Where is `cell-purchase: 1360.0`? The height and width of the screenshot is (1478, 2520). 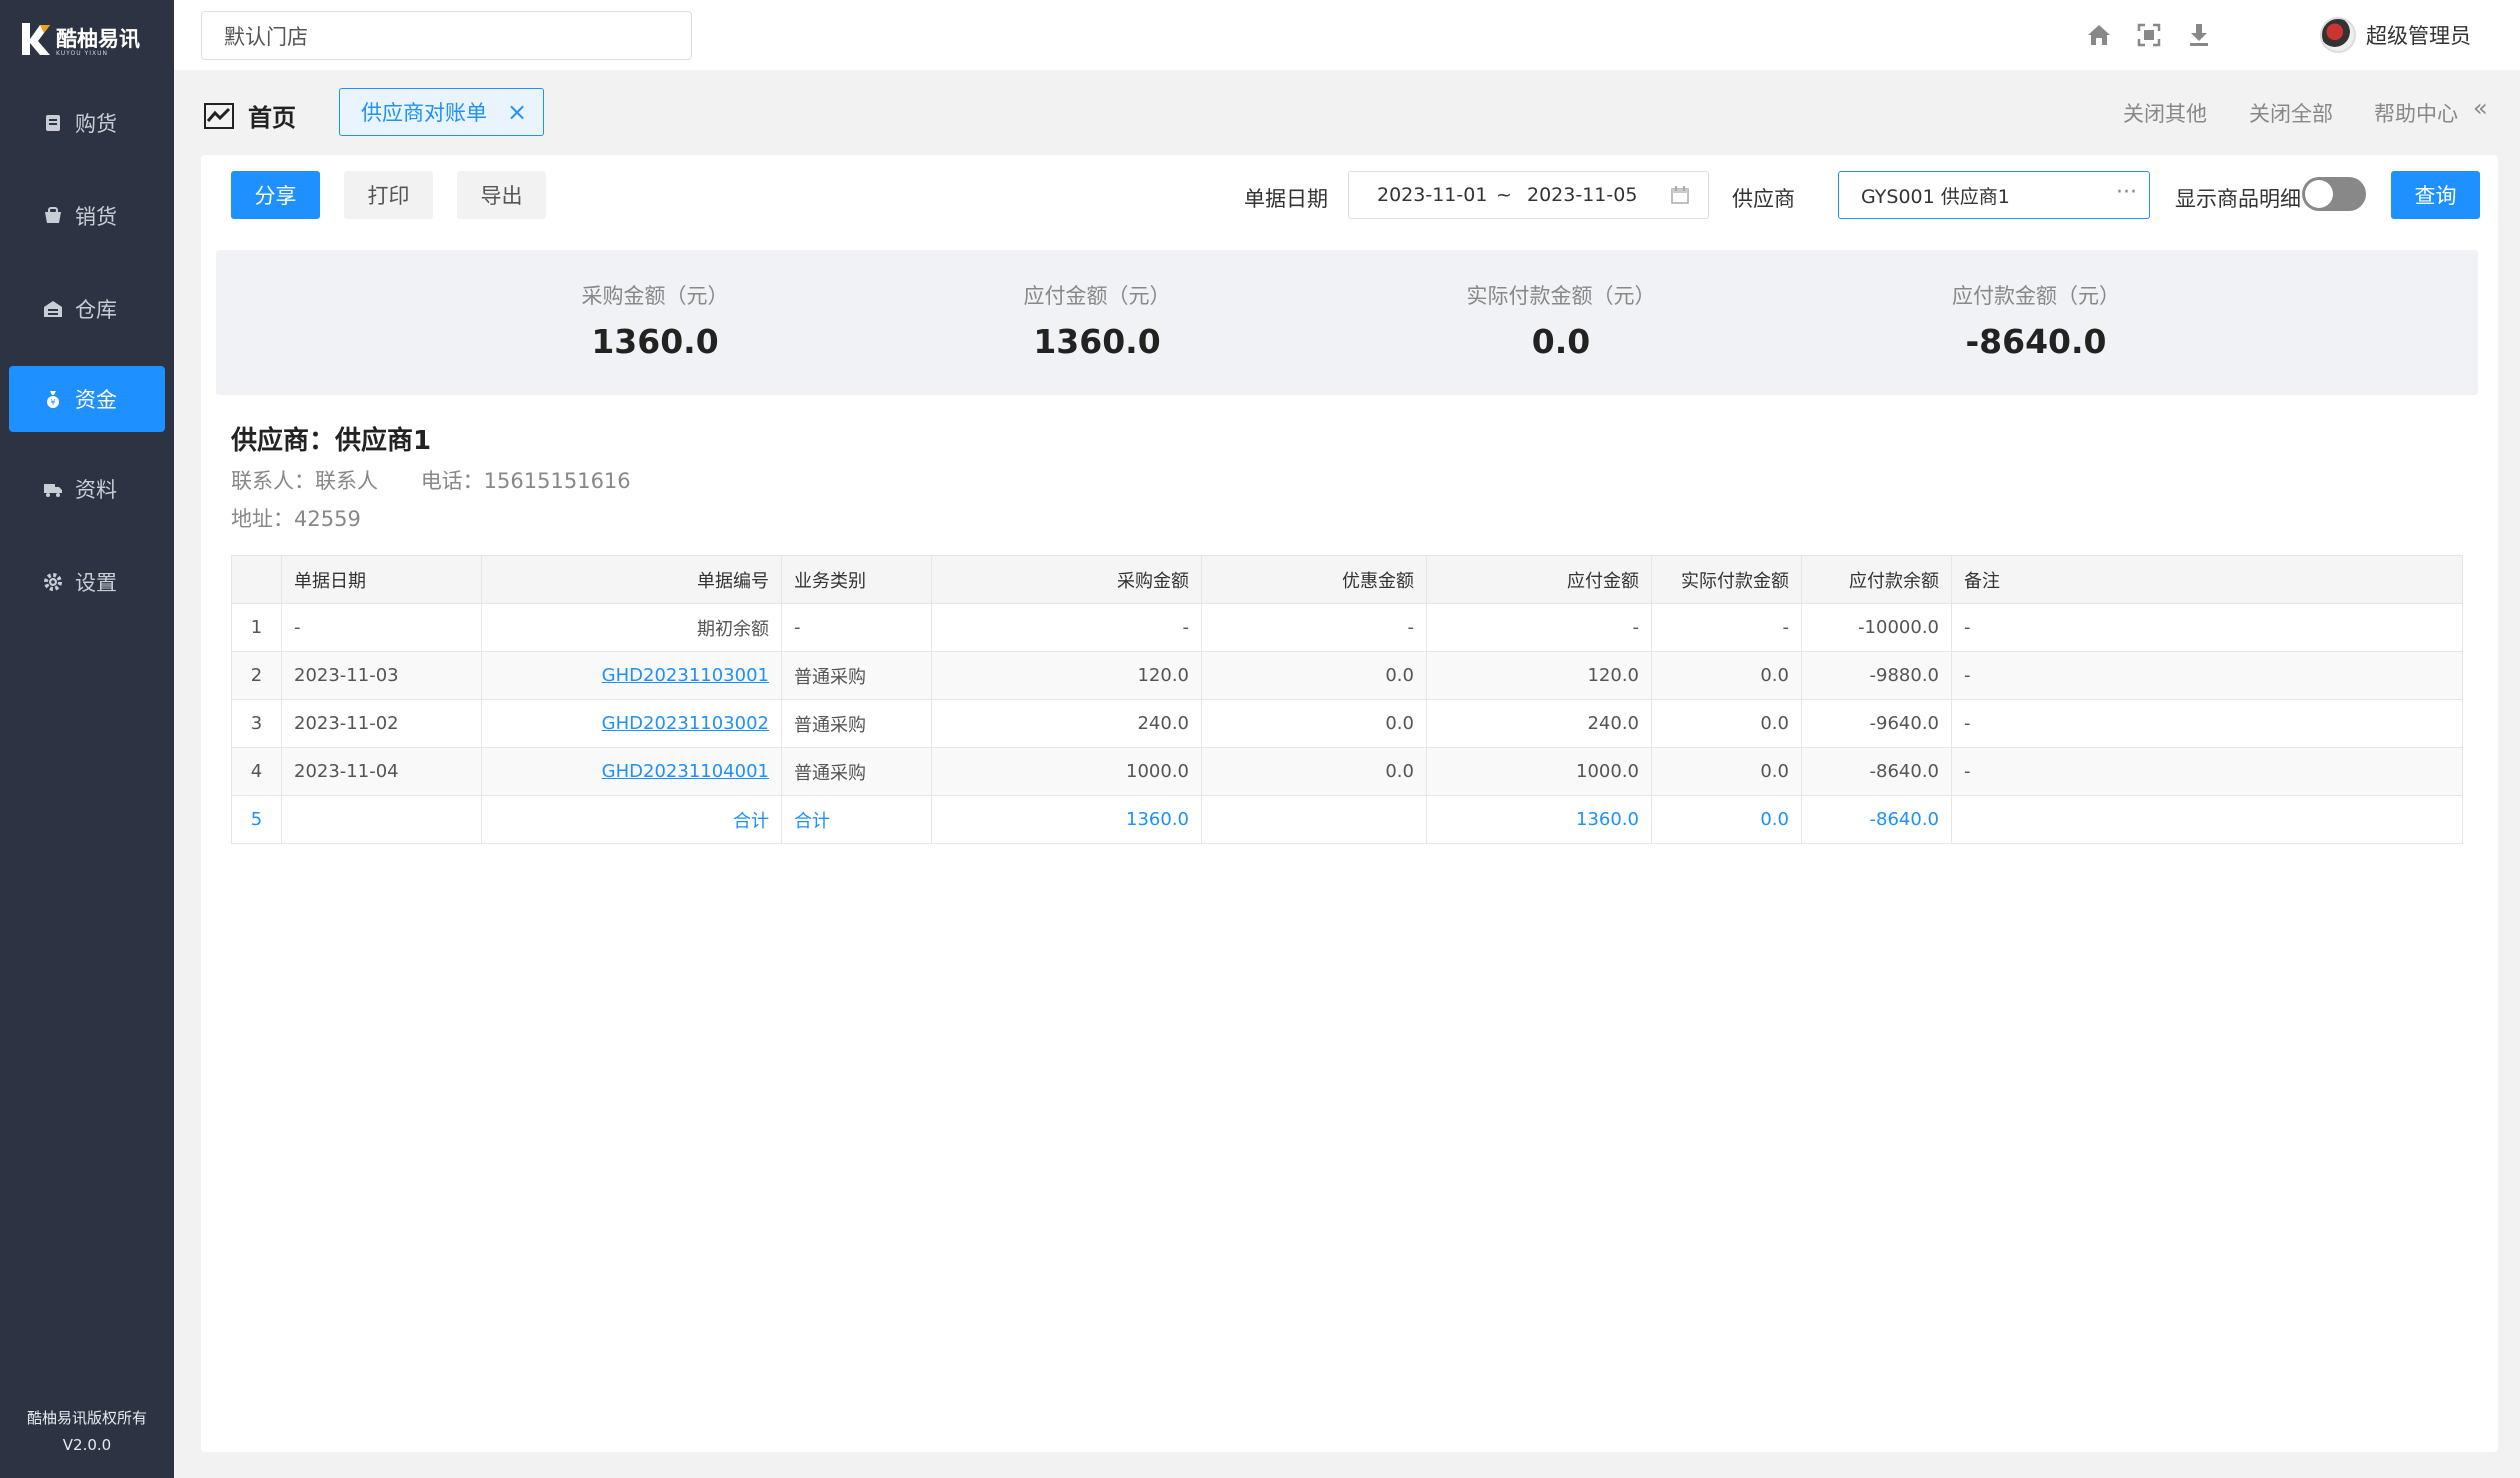
cell-purchase: 1360.0 is located at coordinates (1066, 819).